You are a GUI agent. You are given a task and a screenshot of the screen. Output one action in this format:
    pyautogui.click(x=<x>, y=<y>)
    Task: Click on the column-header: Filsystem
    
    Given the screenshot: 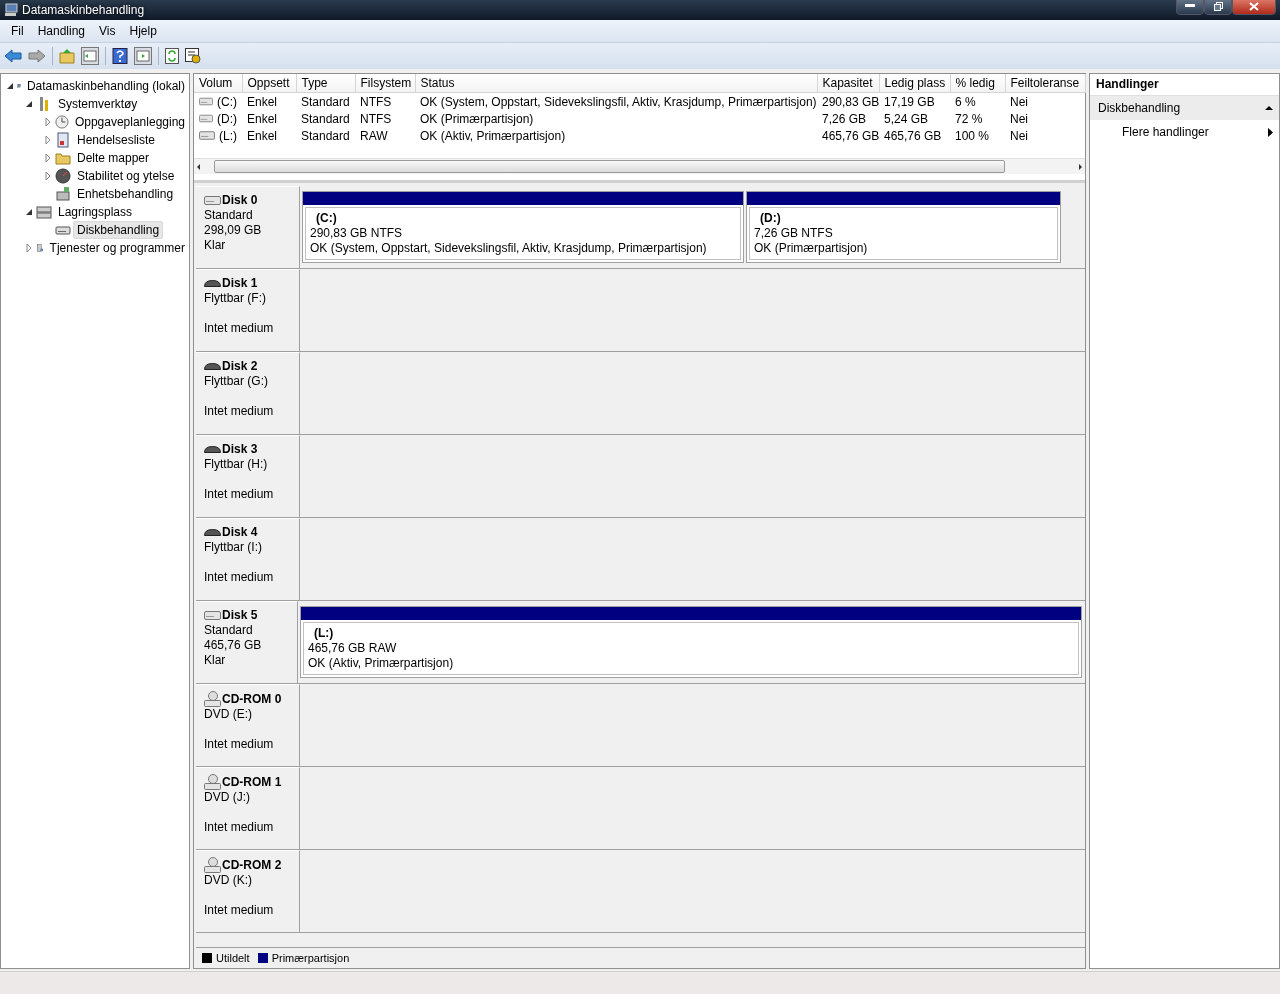 What is the action you would take?
    pyautogui.click(x=385, y=83)
    